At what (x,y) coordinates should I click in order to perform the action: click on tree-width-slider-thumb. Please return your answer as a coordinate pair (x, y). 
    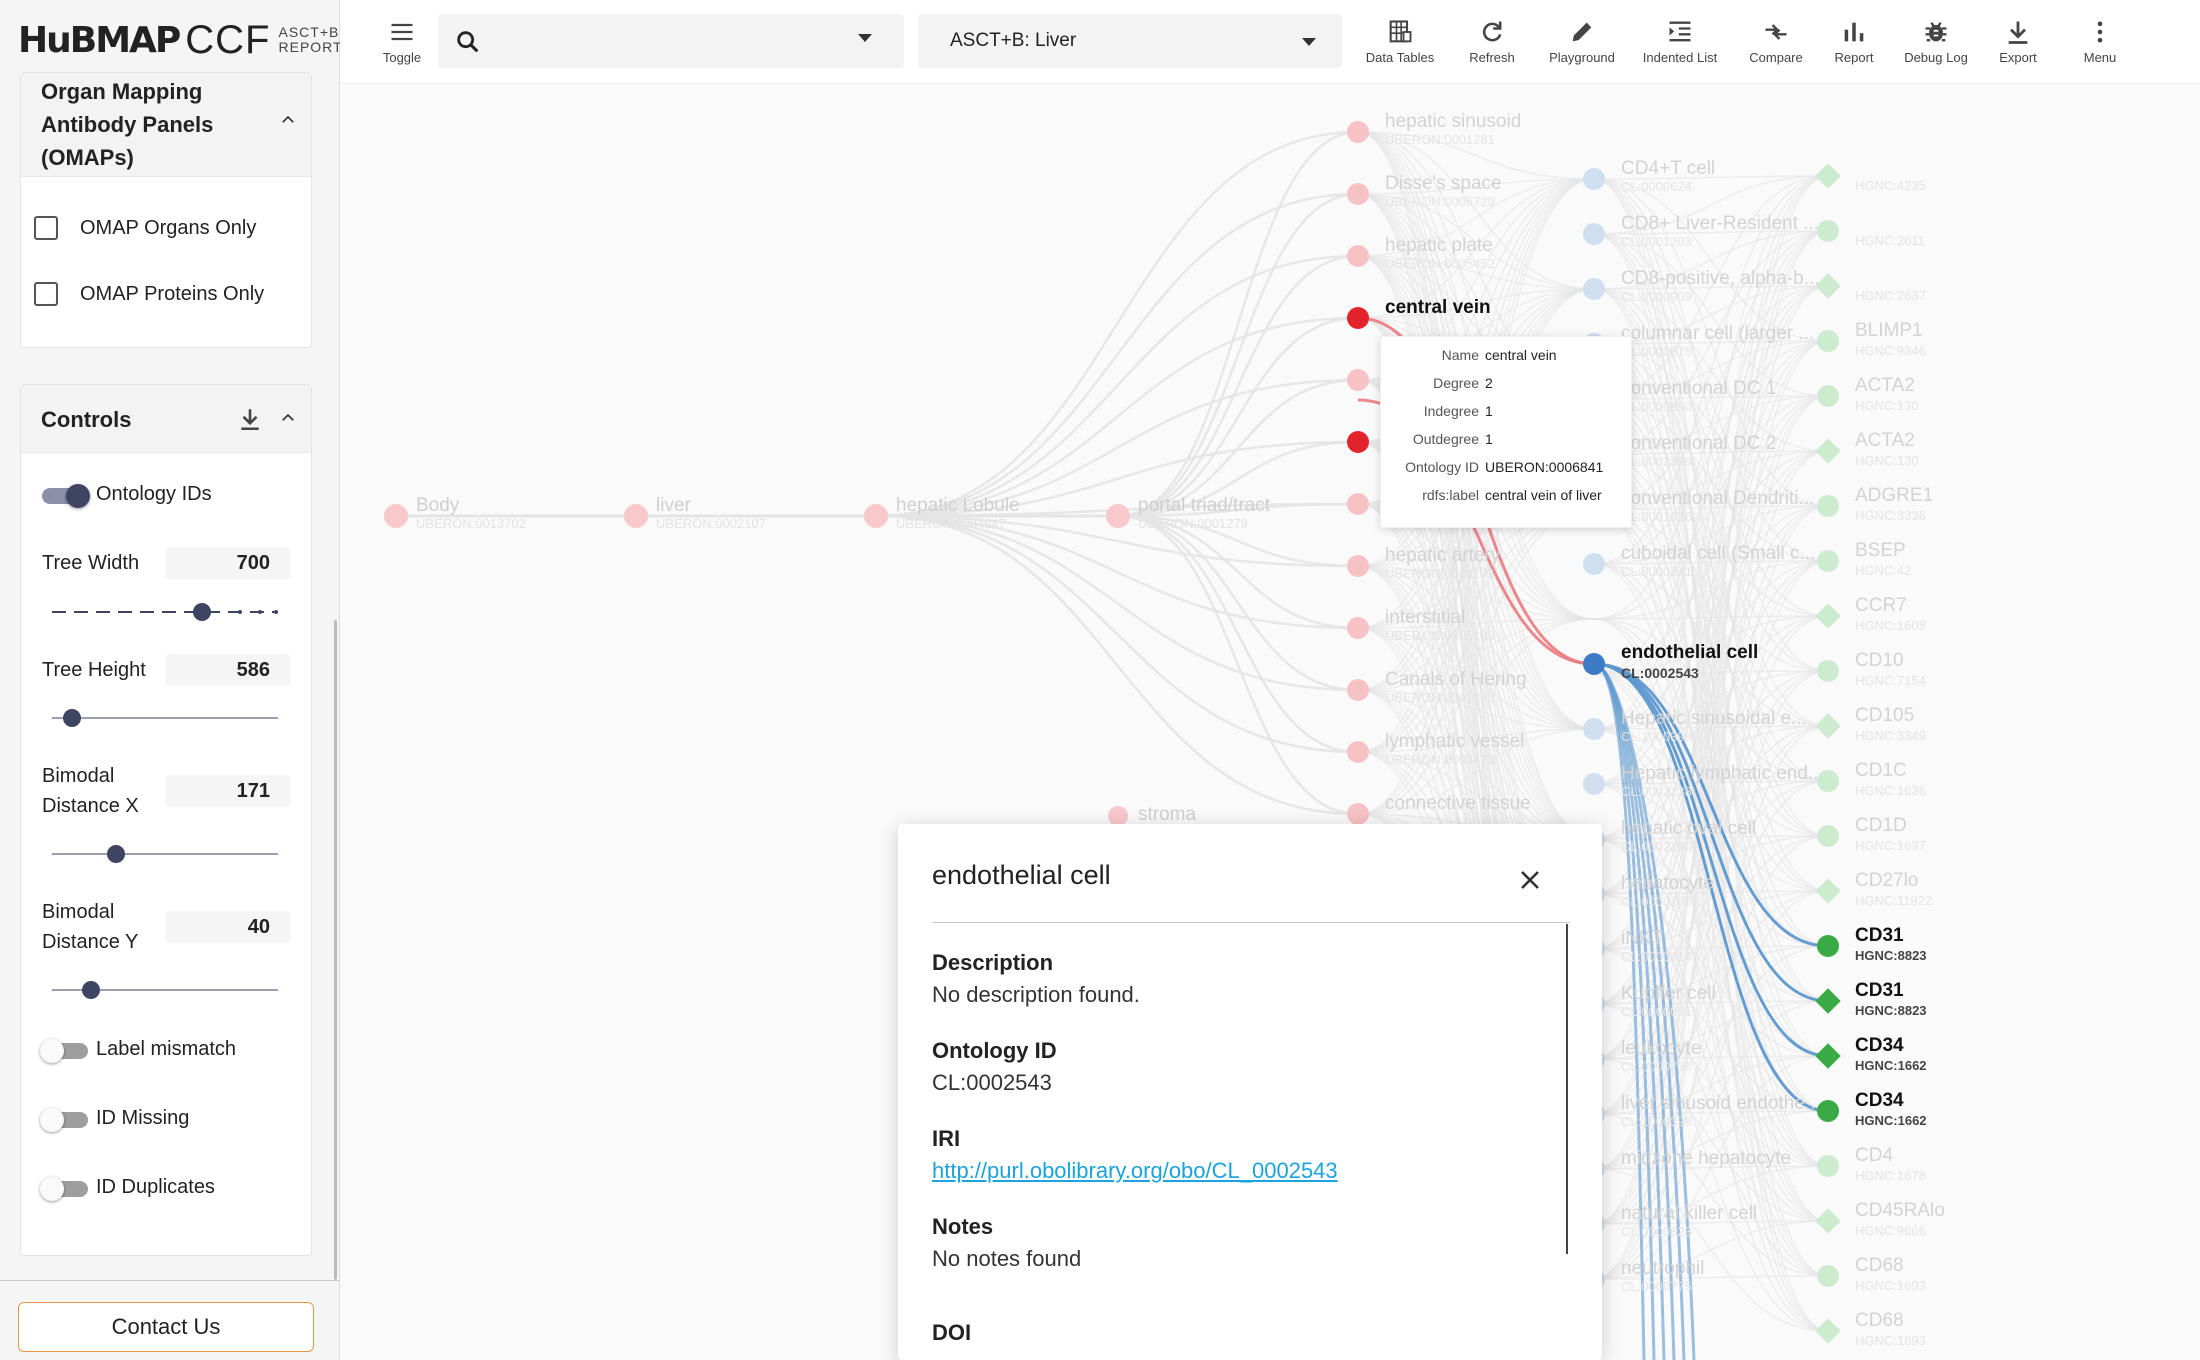
    Looking at the image, I should click on (202, 612).